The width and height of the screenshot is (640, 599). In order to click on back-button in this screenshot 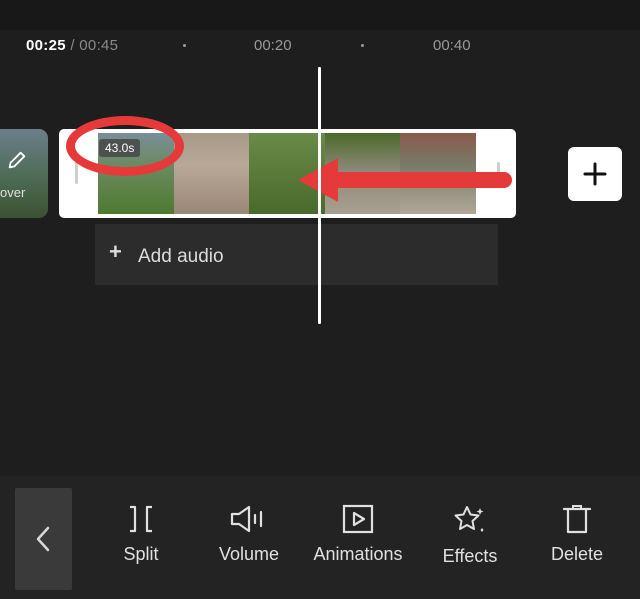, I will do `click(43, 539)`.